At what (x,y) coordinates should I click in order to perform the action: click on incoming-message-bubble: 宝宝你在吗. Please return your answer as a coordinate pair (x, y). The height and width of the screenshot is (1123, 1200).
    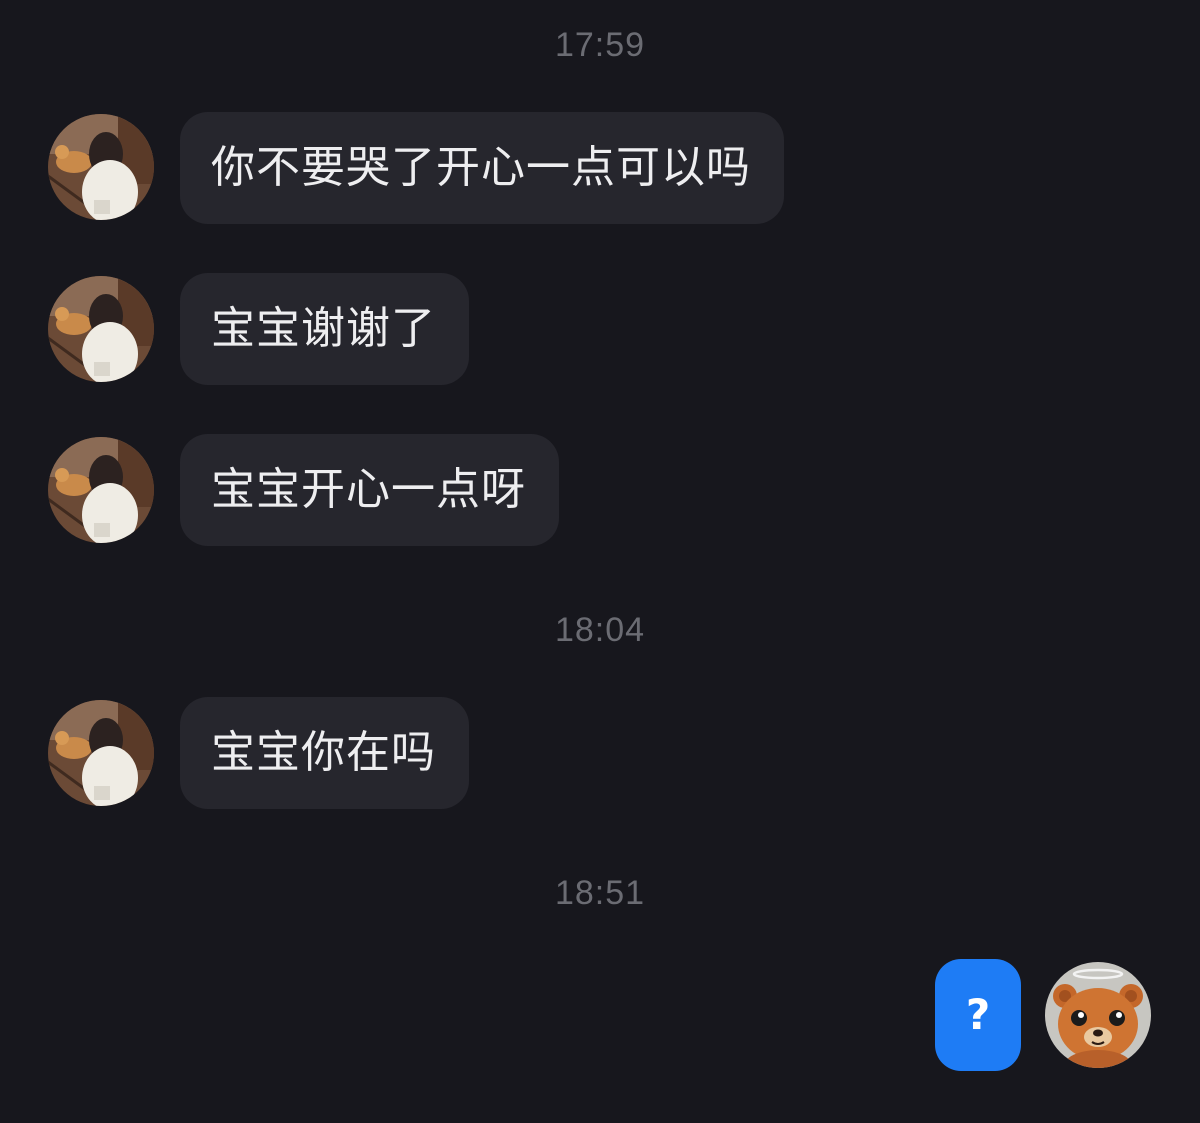
    Looking at the image, I should click on (324, 753).